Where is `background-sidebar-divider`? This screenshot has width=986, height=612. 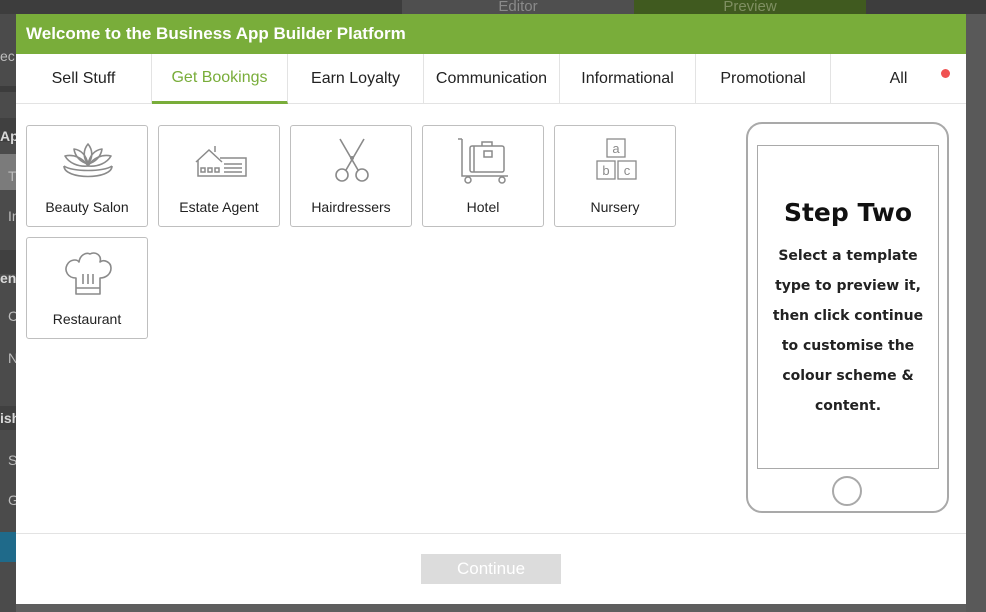 background-sidebar-divider is located at coordinates (8, 89).